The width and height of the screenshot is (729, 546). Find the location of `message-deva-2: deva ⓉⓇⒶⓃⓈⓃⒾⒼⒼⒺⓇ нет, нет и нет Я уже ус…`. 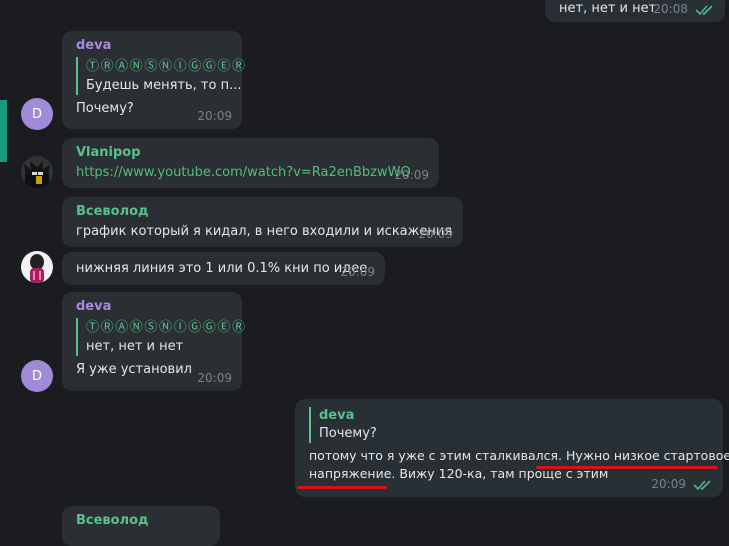

message-deva-2: deva ⓉⓇⒶⓃⓈⓃⒾⒼⒼⒺⓇ нет, нет и нет Я уже ус… is located at coordinates (154, 341).